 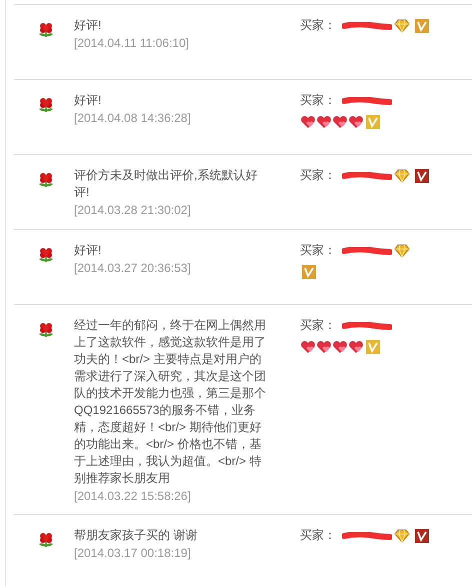 What do you see at coordinates (133, 496) in the screenshot?
I see `review-date: [2014.03.22 15:58:26]` at bounding box center [133, 496].